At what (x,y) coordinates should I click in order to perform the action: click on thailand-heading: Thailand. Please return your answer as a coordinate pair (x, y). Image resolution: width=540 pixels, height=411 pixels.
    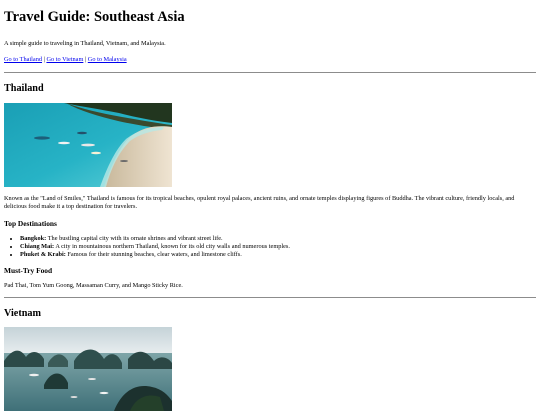
    Looking at the image, I should click on (24, 89).